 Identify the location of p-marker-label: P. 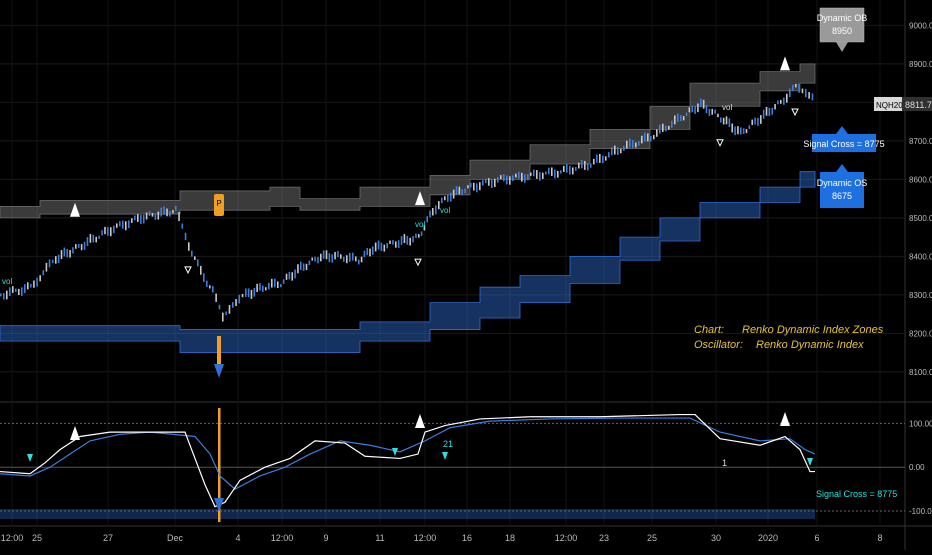
(218, 203).